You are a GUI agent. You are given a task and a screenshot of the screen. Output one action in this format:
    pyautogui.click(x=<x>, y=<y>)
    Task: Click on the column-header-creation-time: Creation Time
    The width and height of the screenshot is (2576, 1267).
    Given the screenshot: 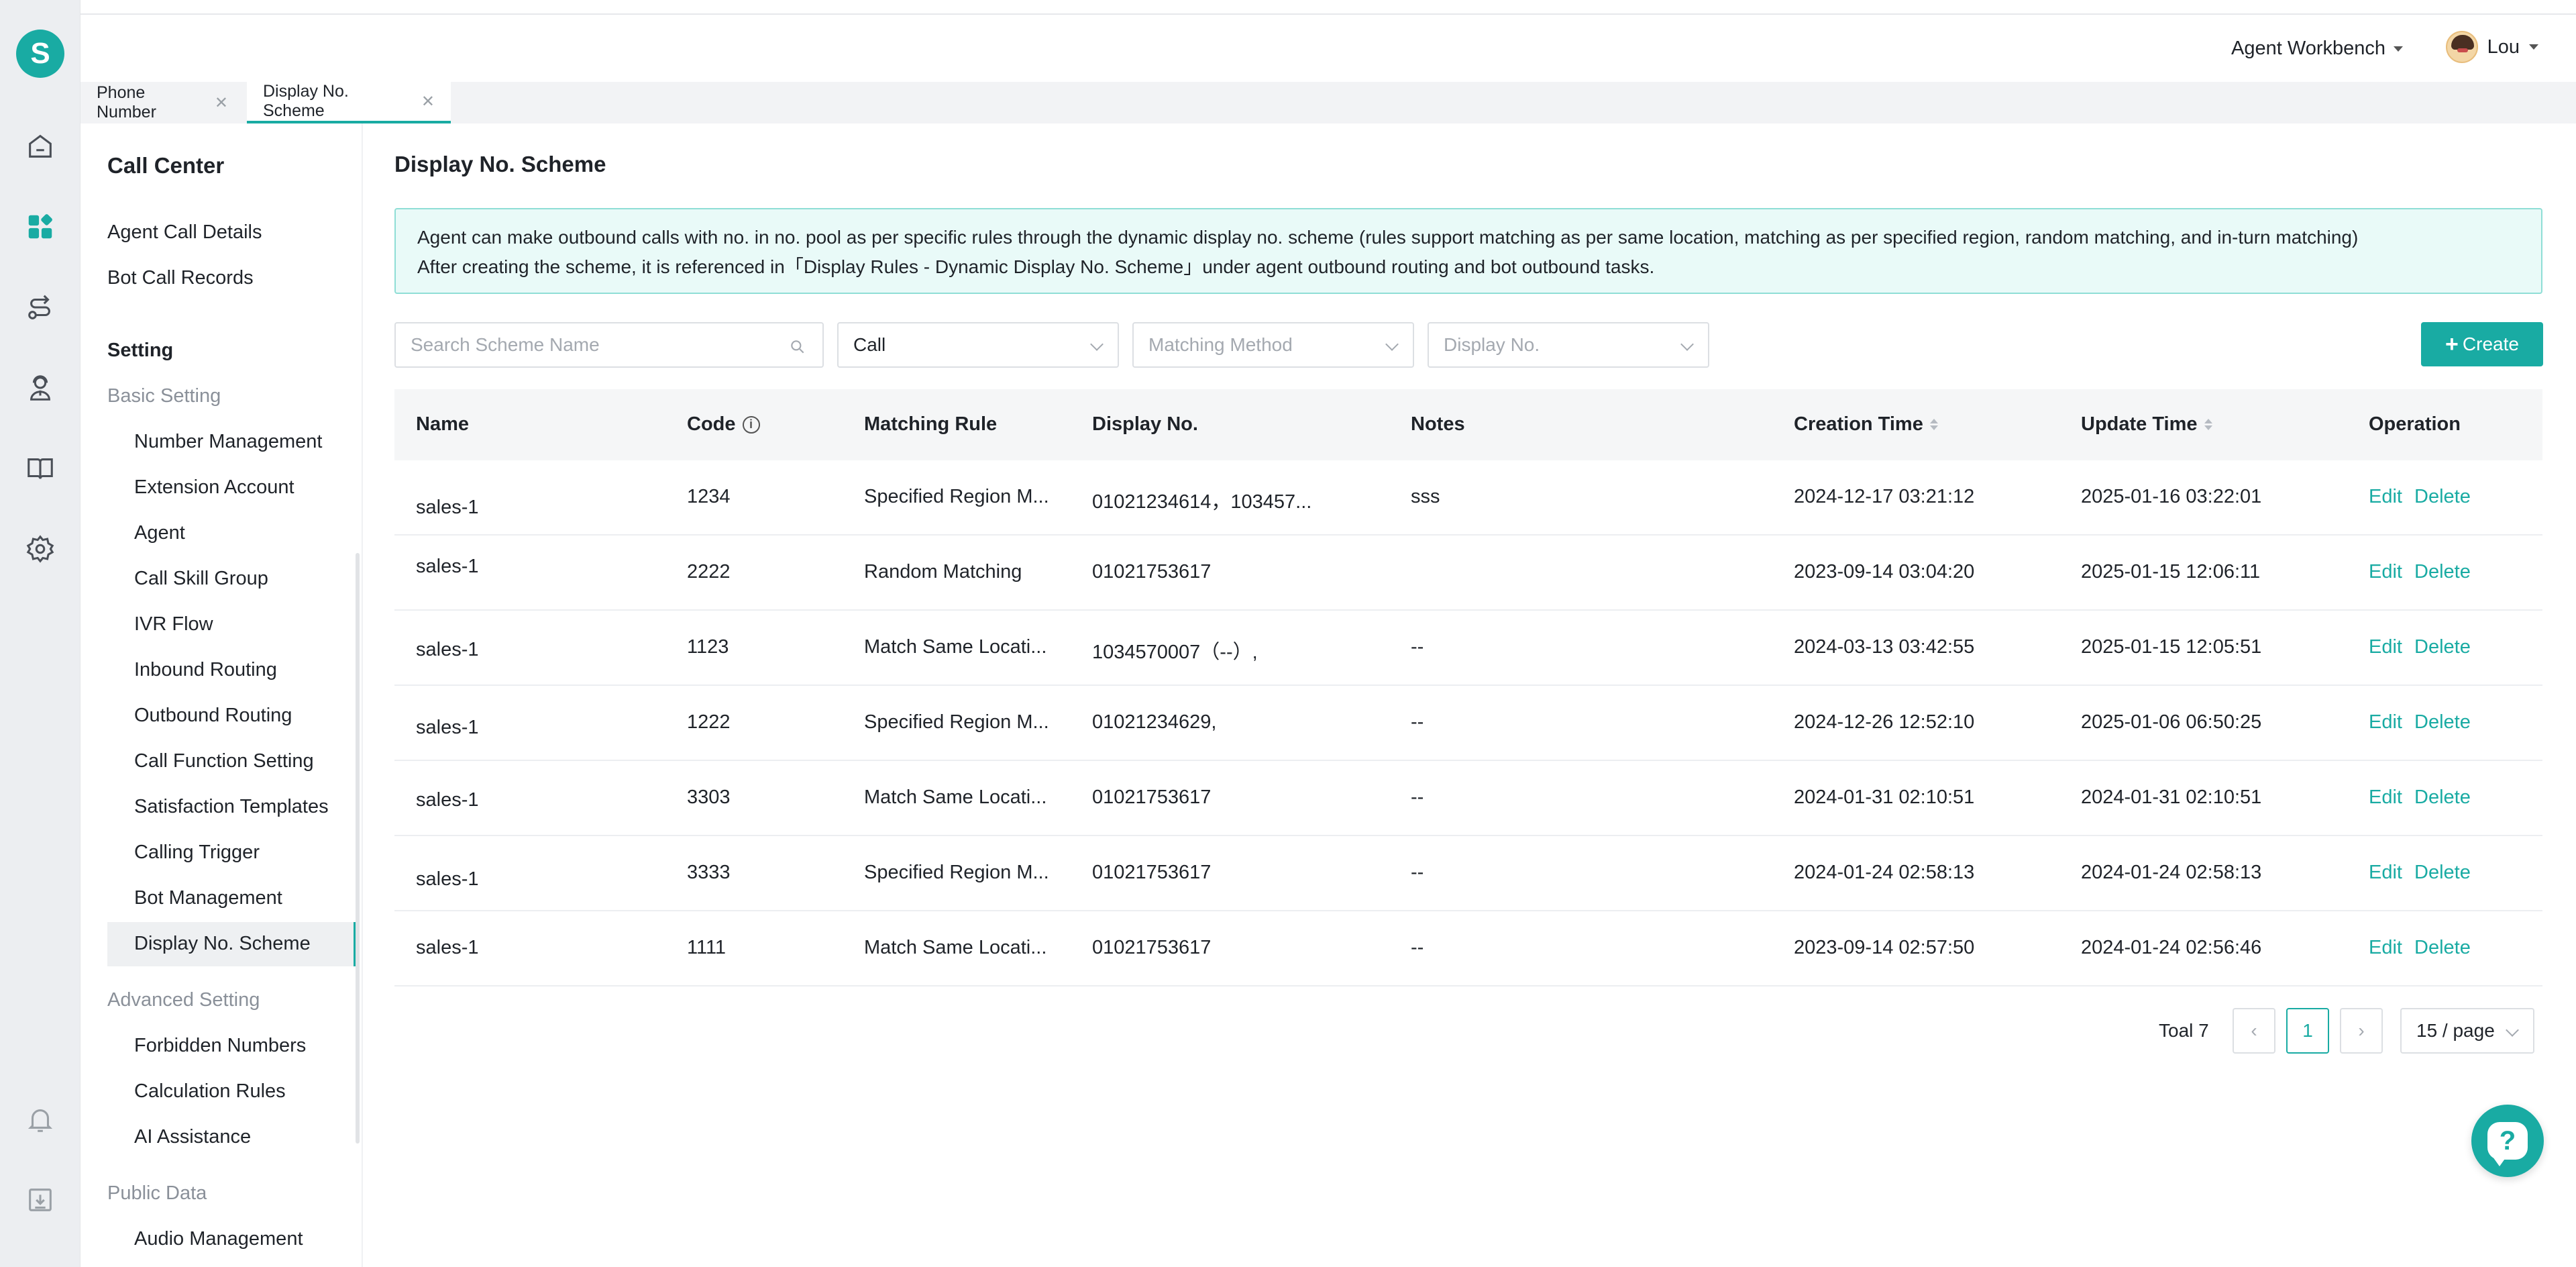 What is the action you would take?
    pyautogui.click(x=1866, y=424)
    